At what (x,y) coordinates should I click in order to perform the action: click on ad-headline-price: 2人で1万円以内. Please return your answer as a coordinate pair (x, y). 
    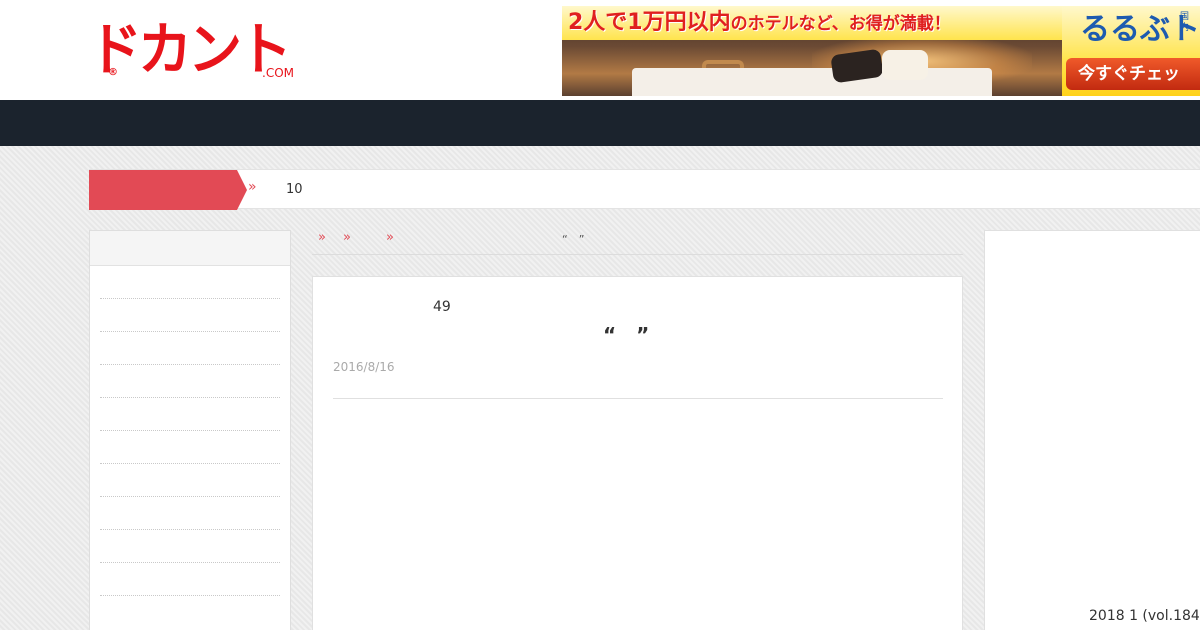
    Looking at the image, I should click on (649, 22).